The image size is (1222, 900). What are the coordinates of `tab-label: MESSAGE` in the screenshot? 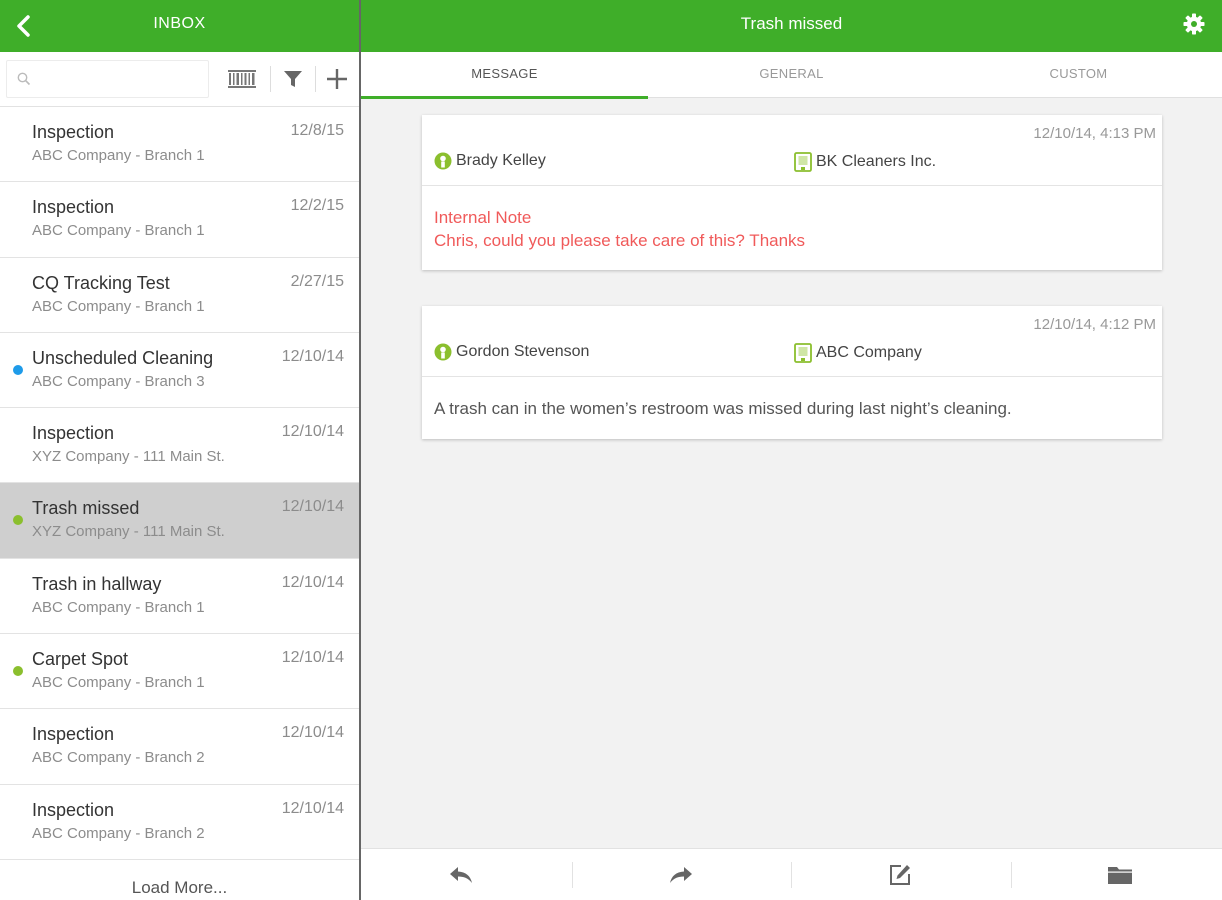 It's located at (504, 73).